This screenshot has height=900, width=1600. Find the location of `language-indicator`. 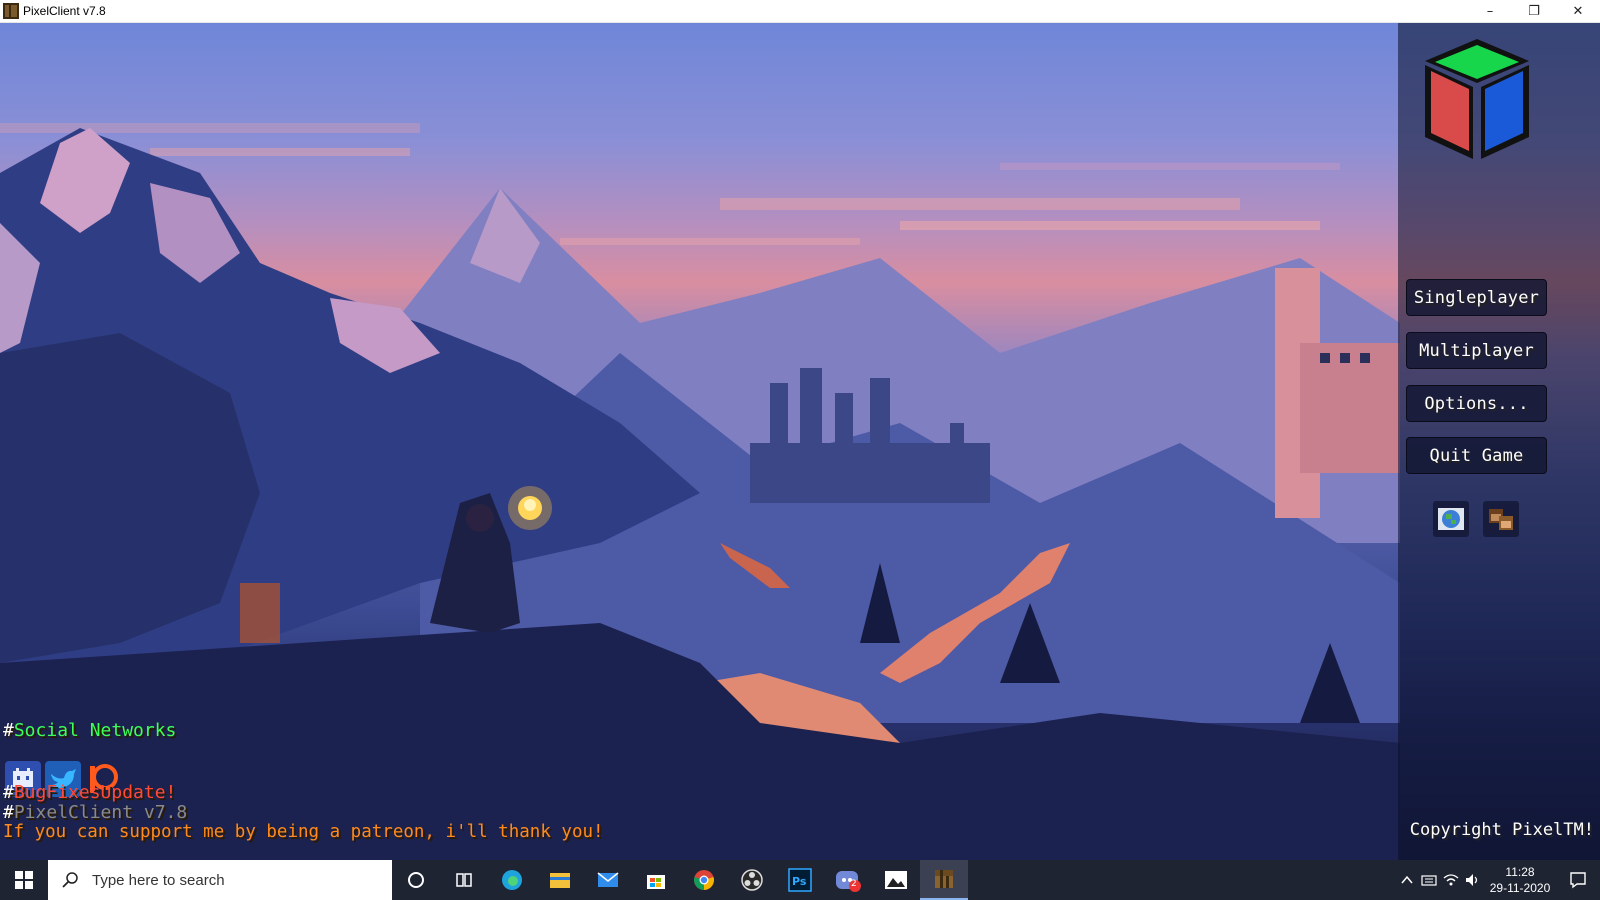

language-indicator is located at coordinates (1429, 880).